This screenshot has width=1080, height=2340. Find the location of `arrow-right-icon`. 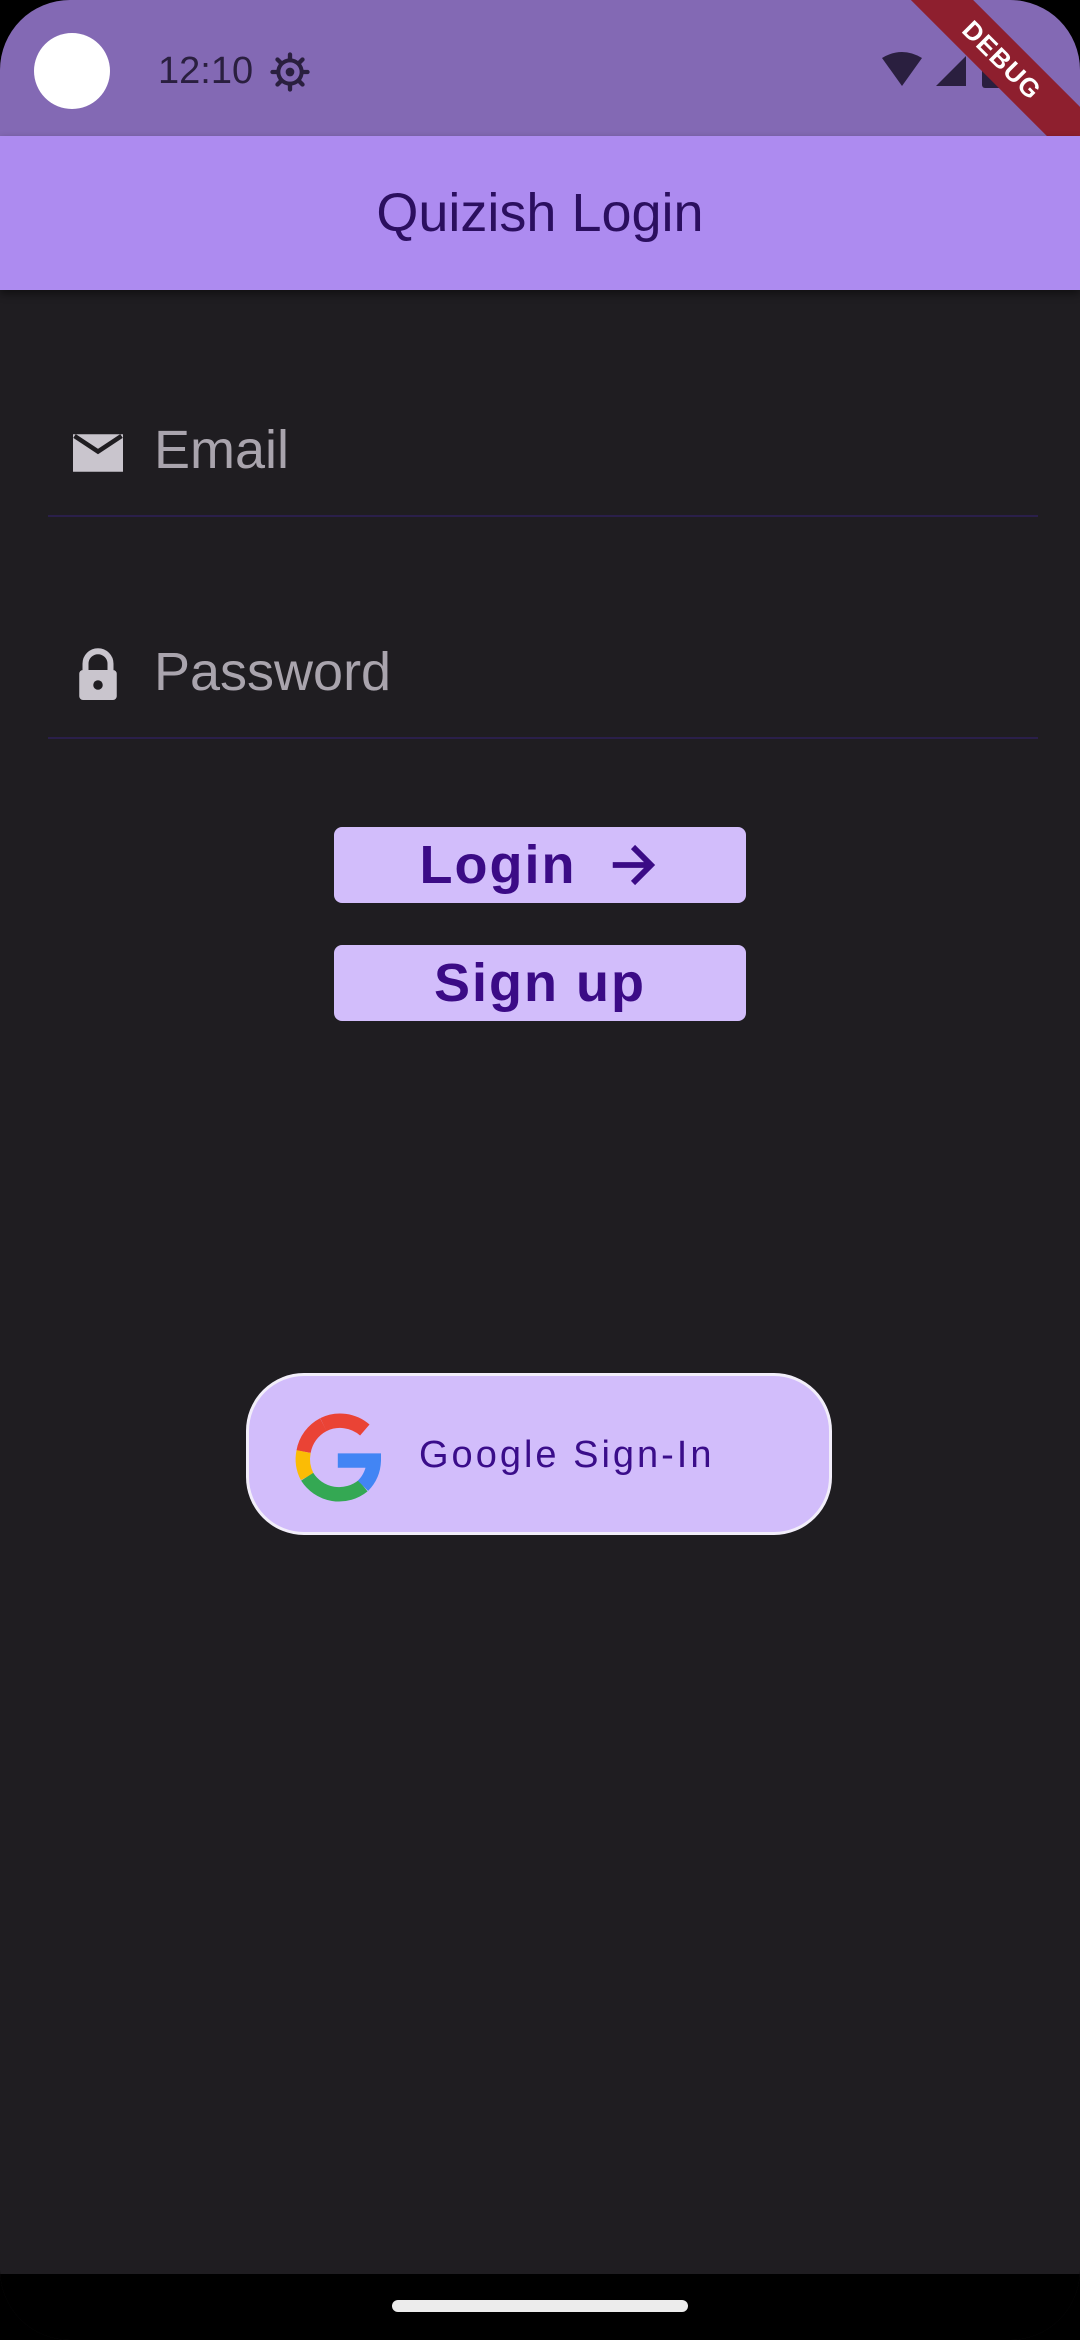

arrow-right-icon is located at coordinates (634, 865).